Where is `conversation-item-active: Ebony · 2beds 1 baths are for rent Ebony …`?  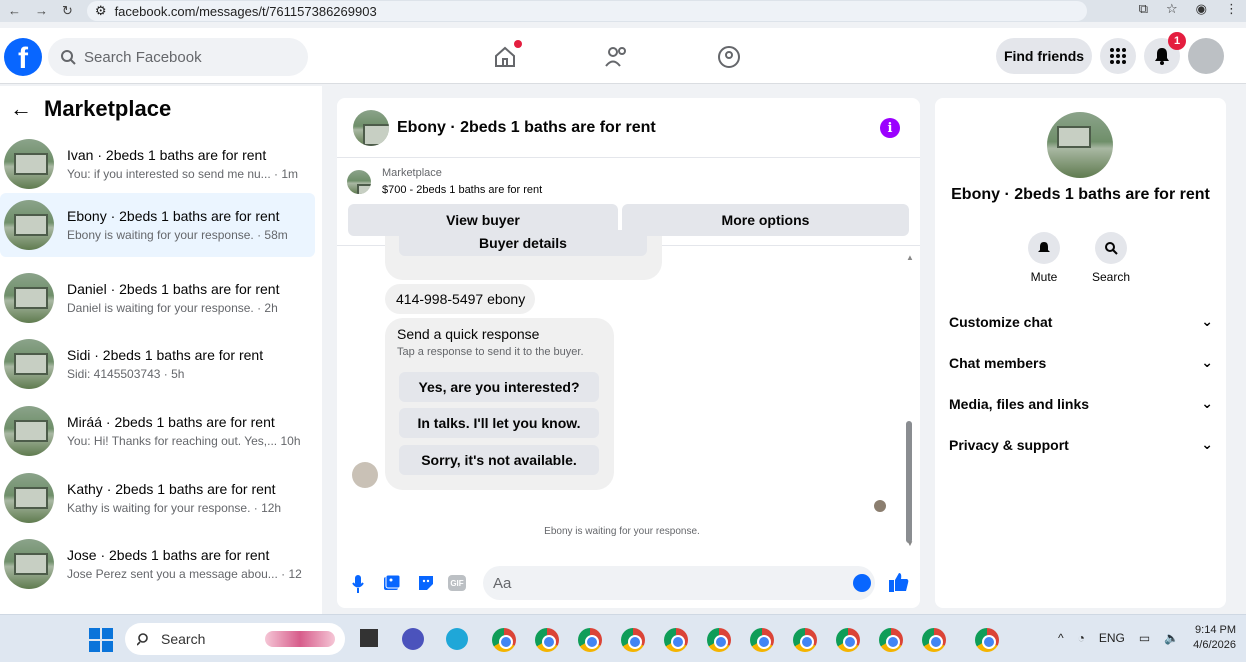
conversation-item-active: Ebony · 2beds 1 baths are for rent Ebony … is located at coordinates (157, 225).